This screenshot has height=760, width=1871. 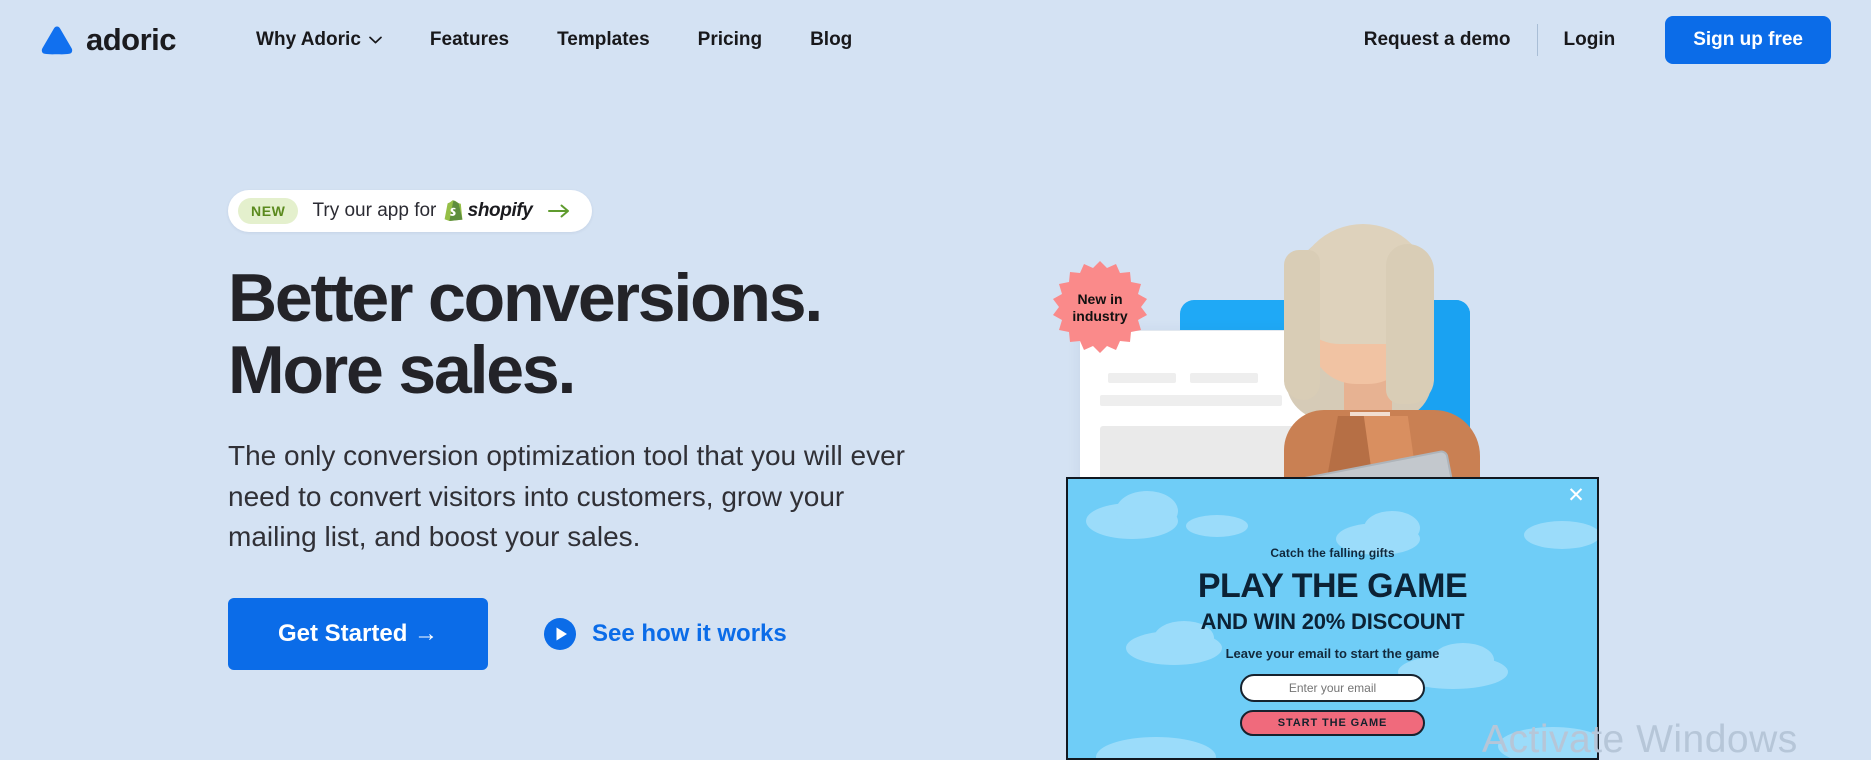 I want to click on cloud-decoration, so click(x=1156, y=747).